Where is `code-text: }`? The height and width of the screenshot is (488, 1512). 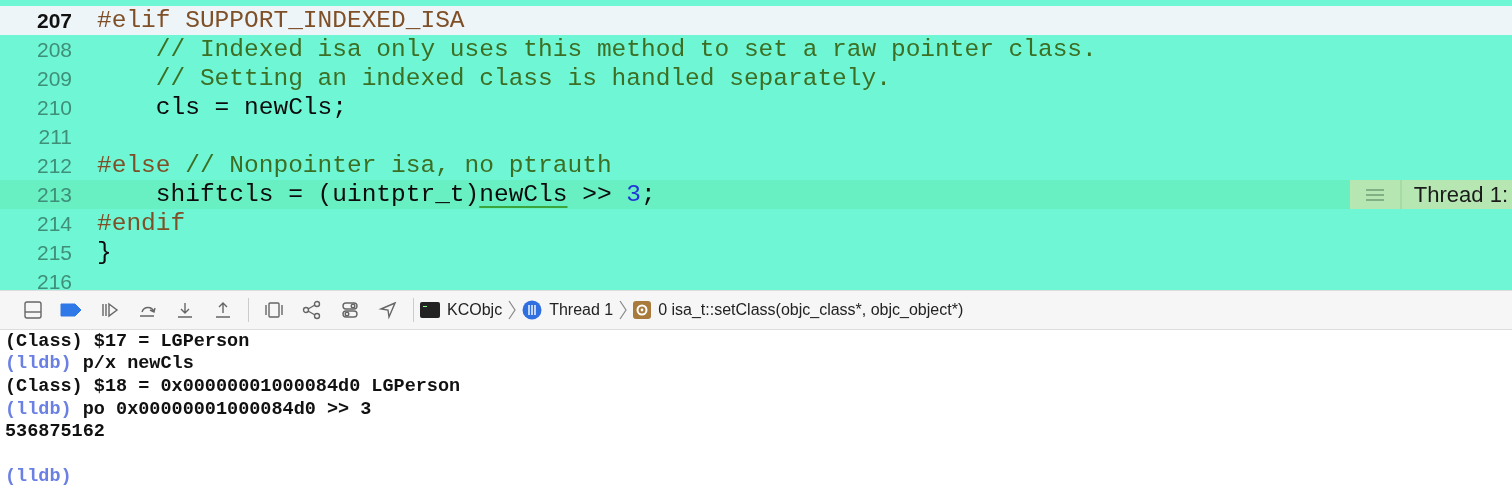 code-text: } is located at coordinates (104, 252).